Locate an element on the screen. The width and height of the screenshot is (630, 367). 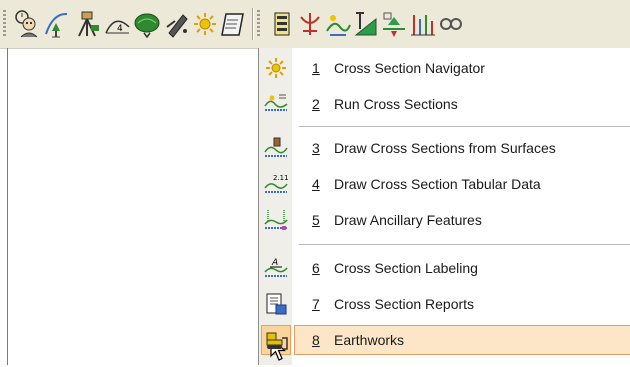
surface-terrain-icon is located at coordinates (147, 24).